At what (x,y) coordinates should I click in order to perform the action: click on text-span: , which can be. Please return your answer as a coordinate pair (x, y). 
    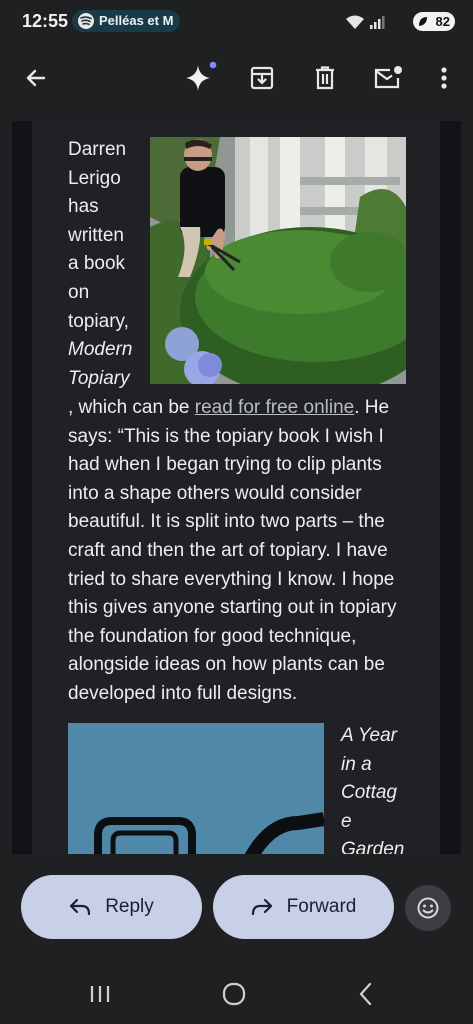
    Looking at the image, I should click on (131, 407).